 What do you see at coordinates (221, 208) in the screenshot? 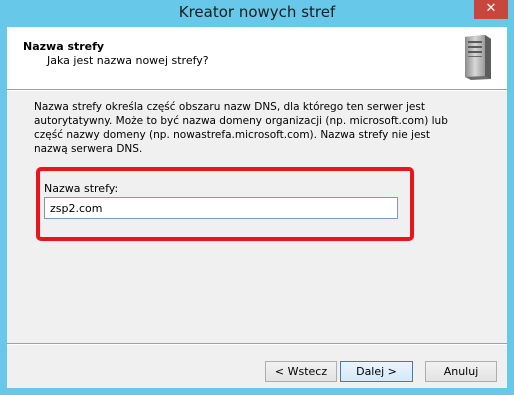
I see `zone-name-input` at bounding box center [221, 208].